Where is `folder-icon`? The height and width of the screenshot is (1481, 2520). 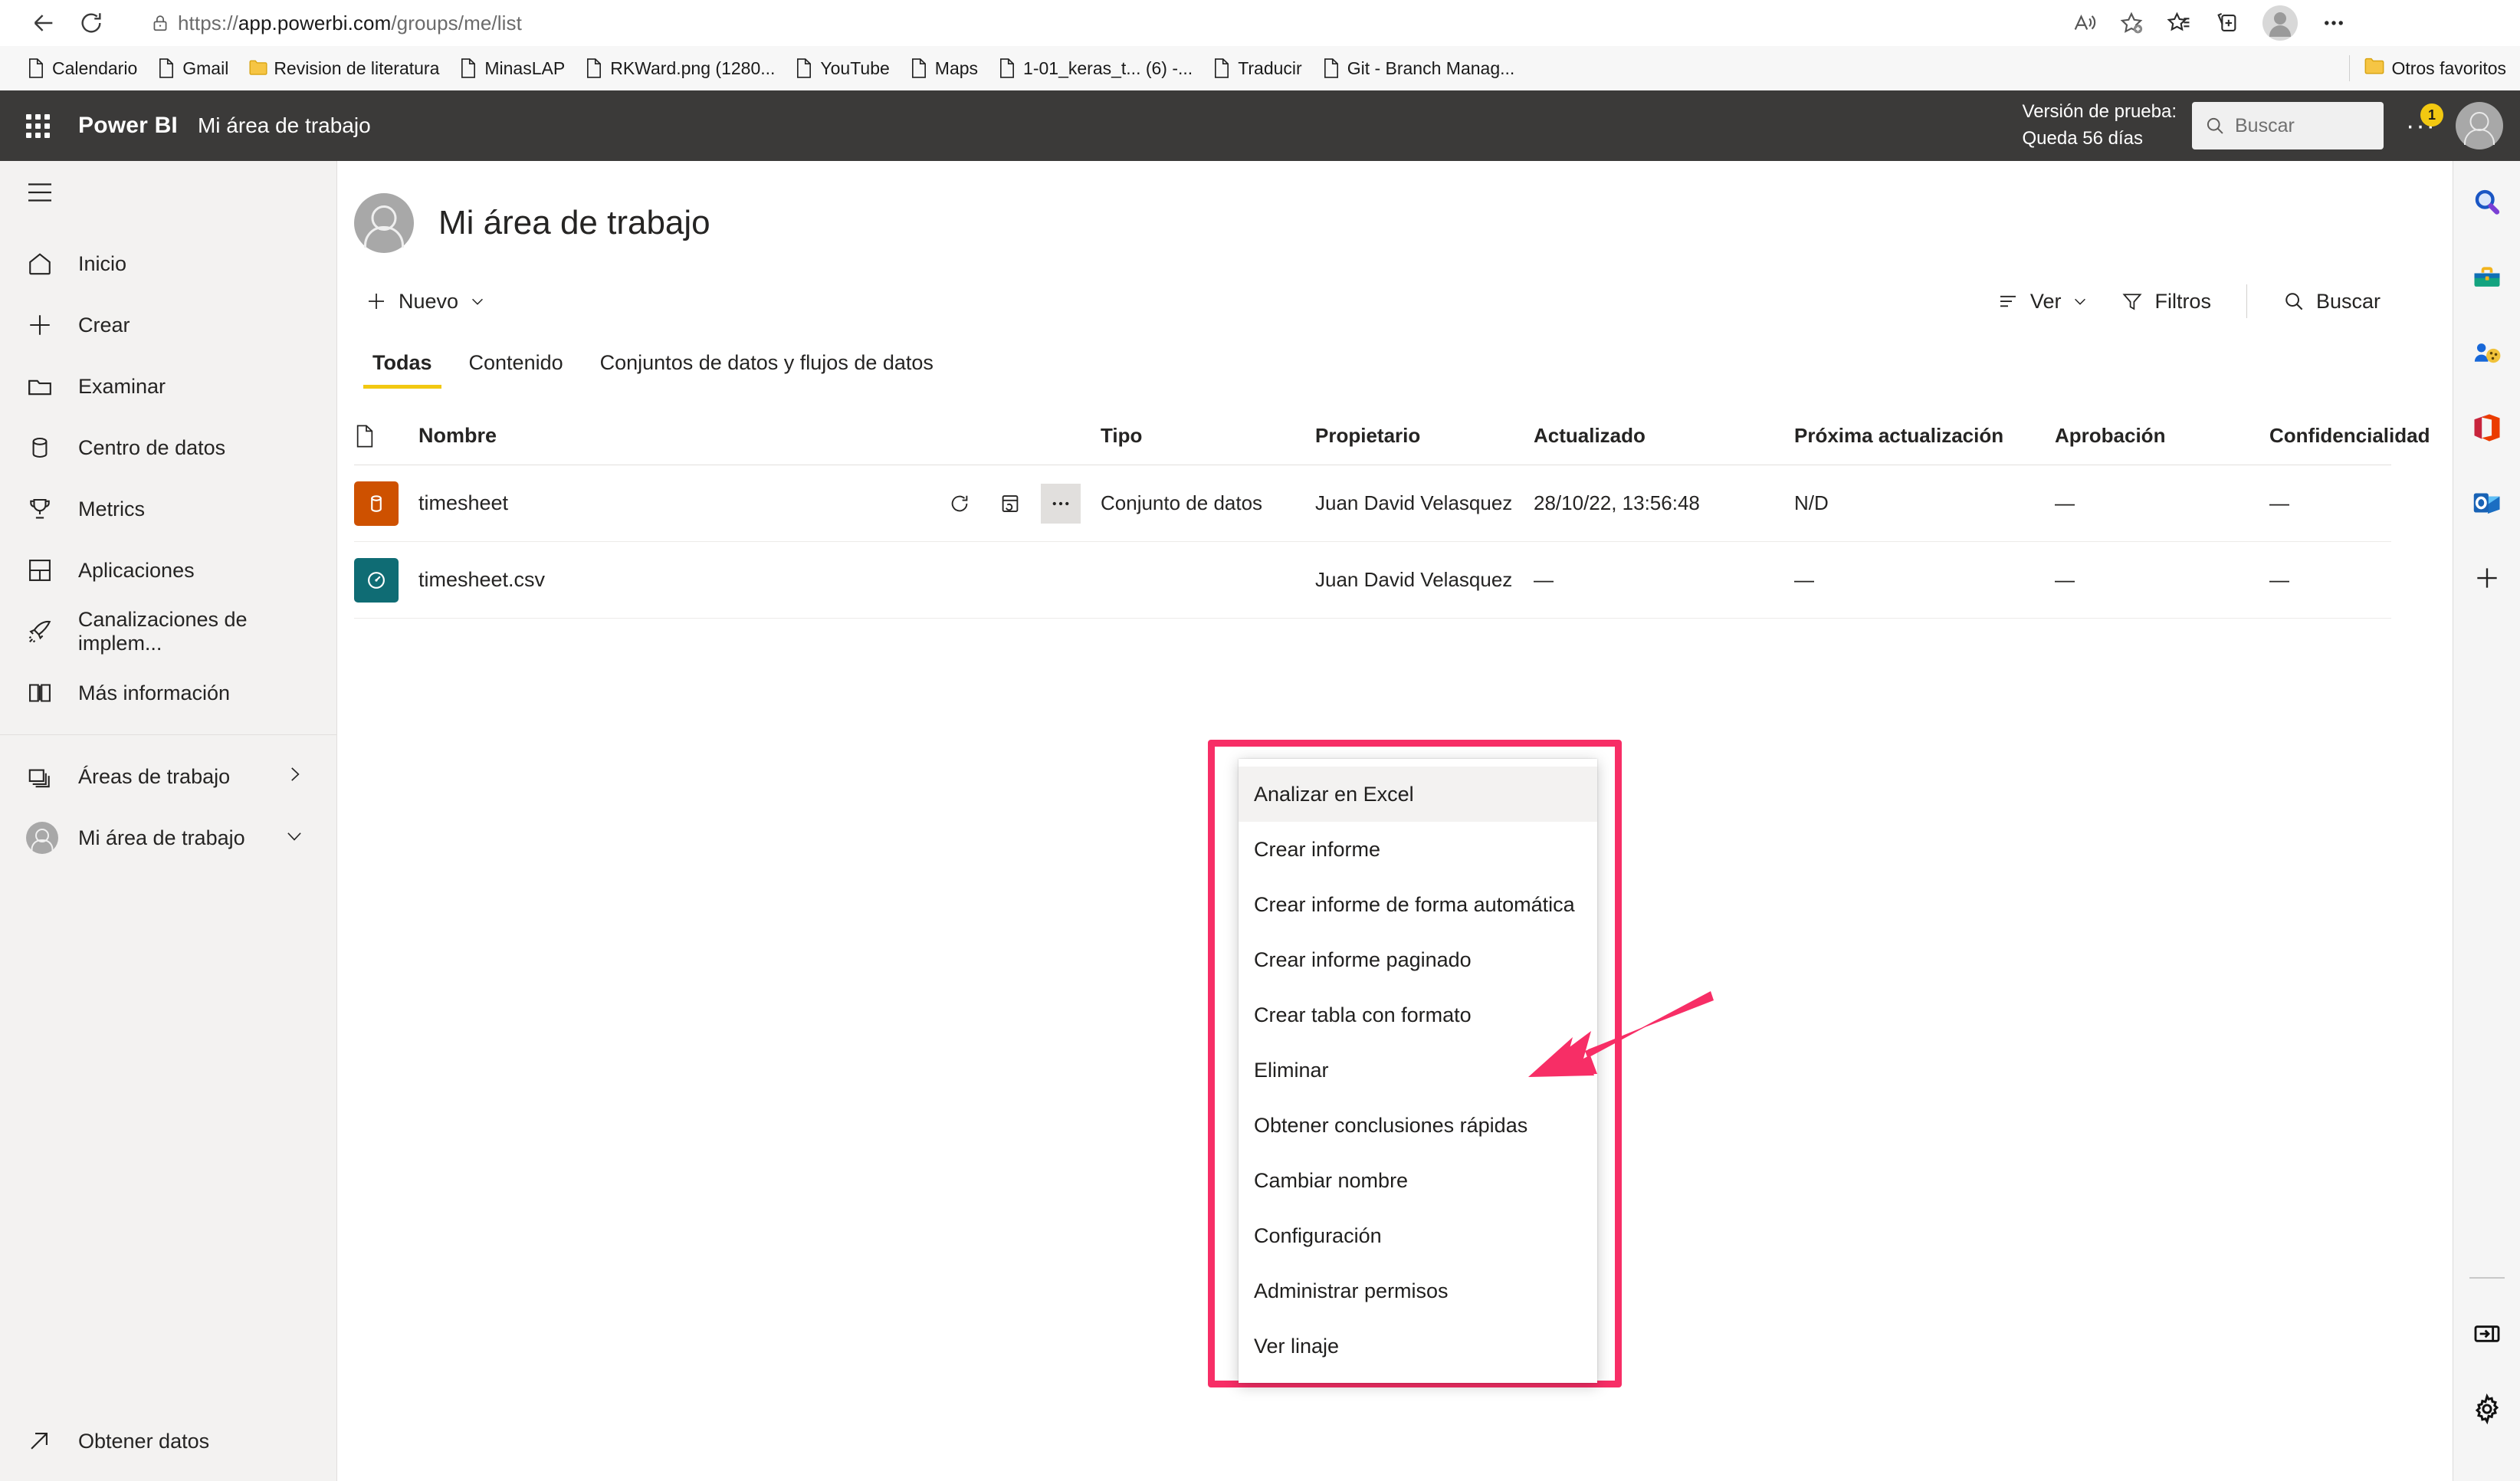 folder-icon is located at coordinates (257, 68).